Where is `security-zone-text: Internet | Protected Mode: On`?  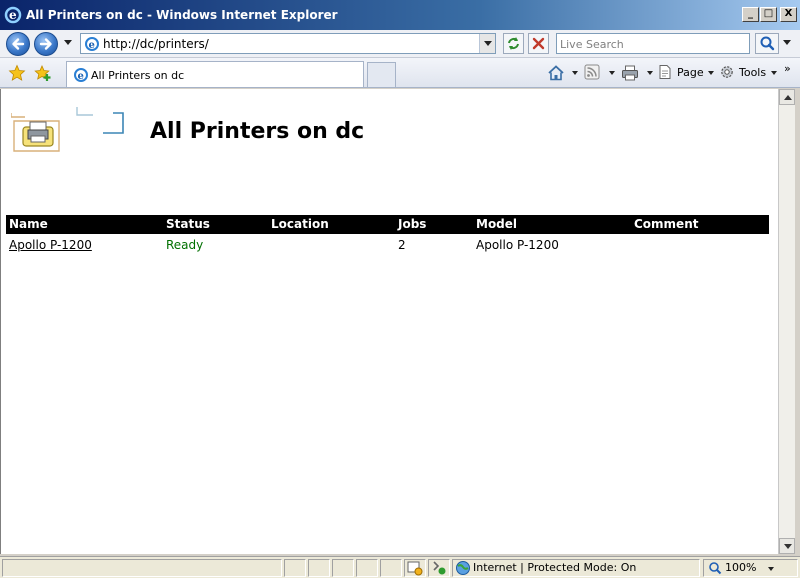
security-zone-text: Internet | Protected Mode: On is located at coordinates (555, 567).